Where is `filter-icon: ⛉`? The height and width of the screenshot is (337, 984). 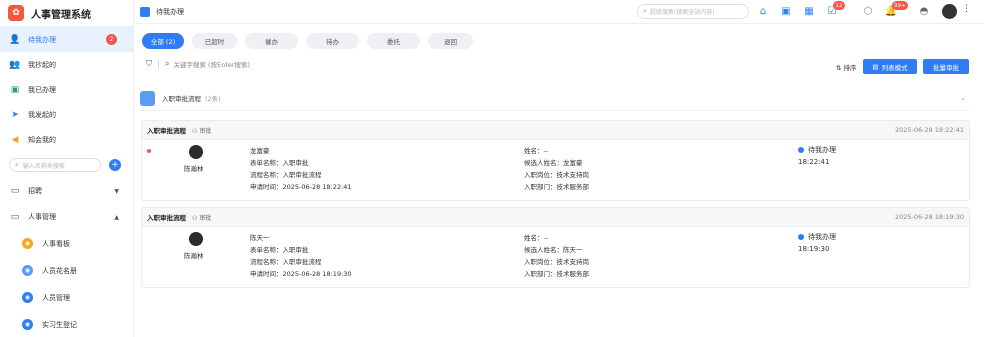
filter-icon: ⛉ is located at coordinates (149, 64).